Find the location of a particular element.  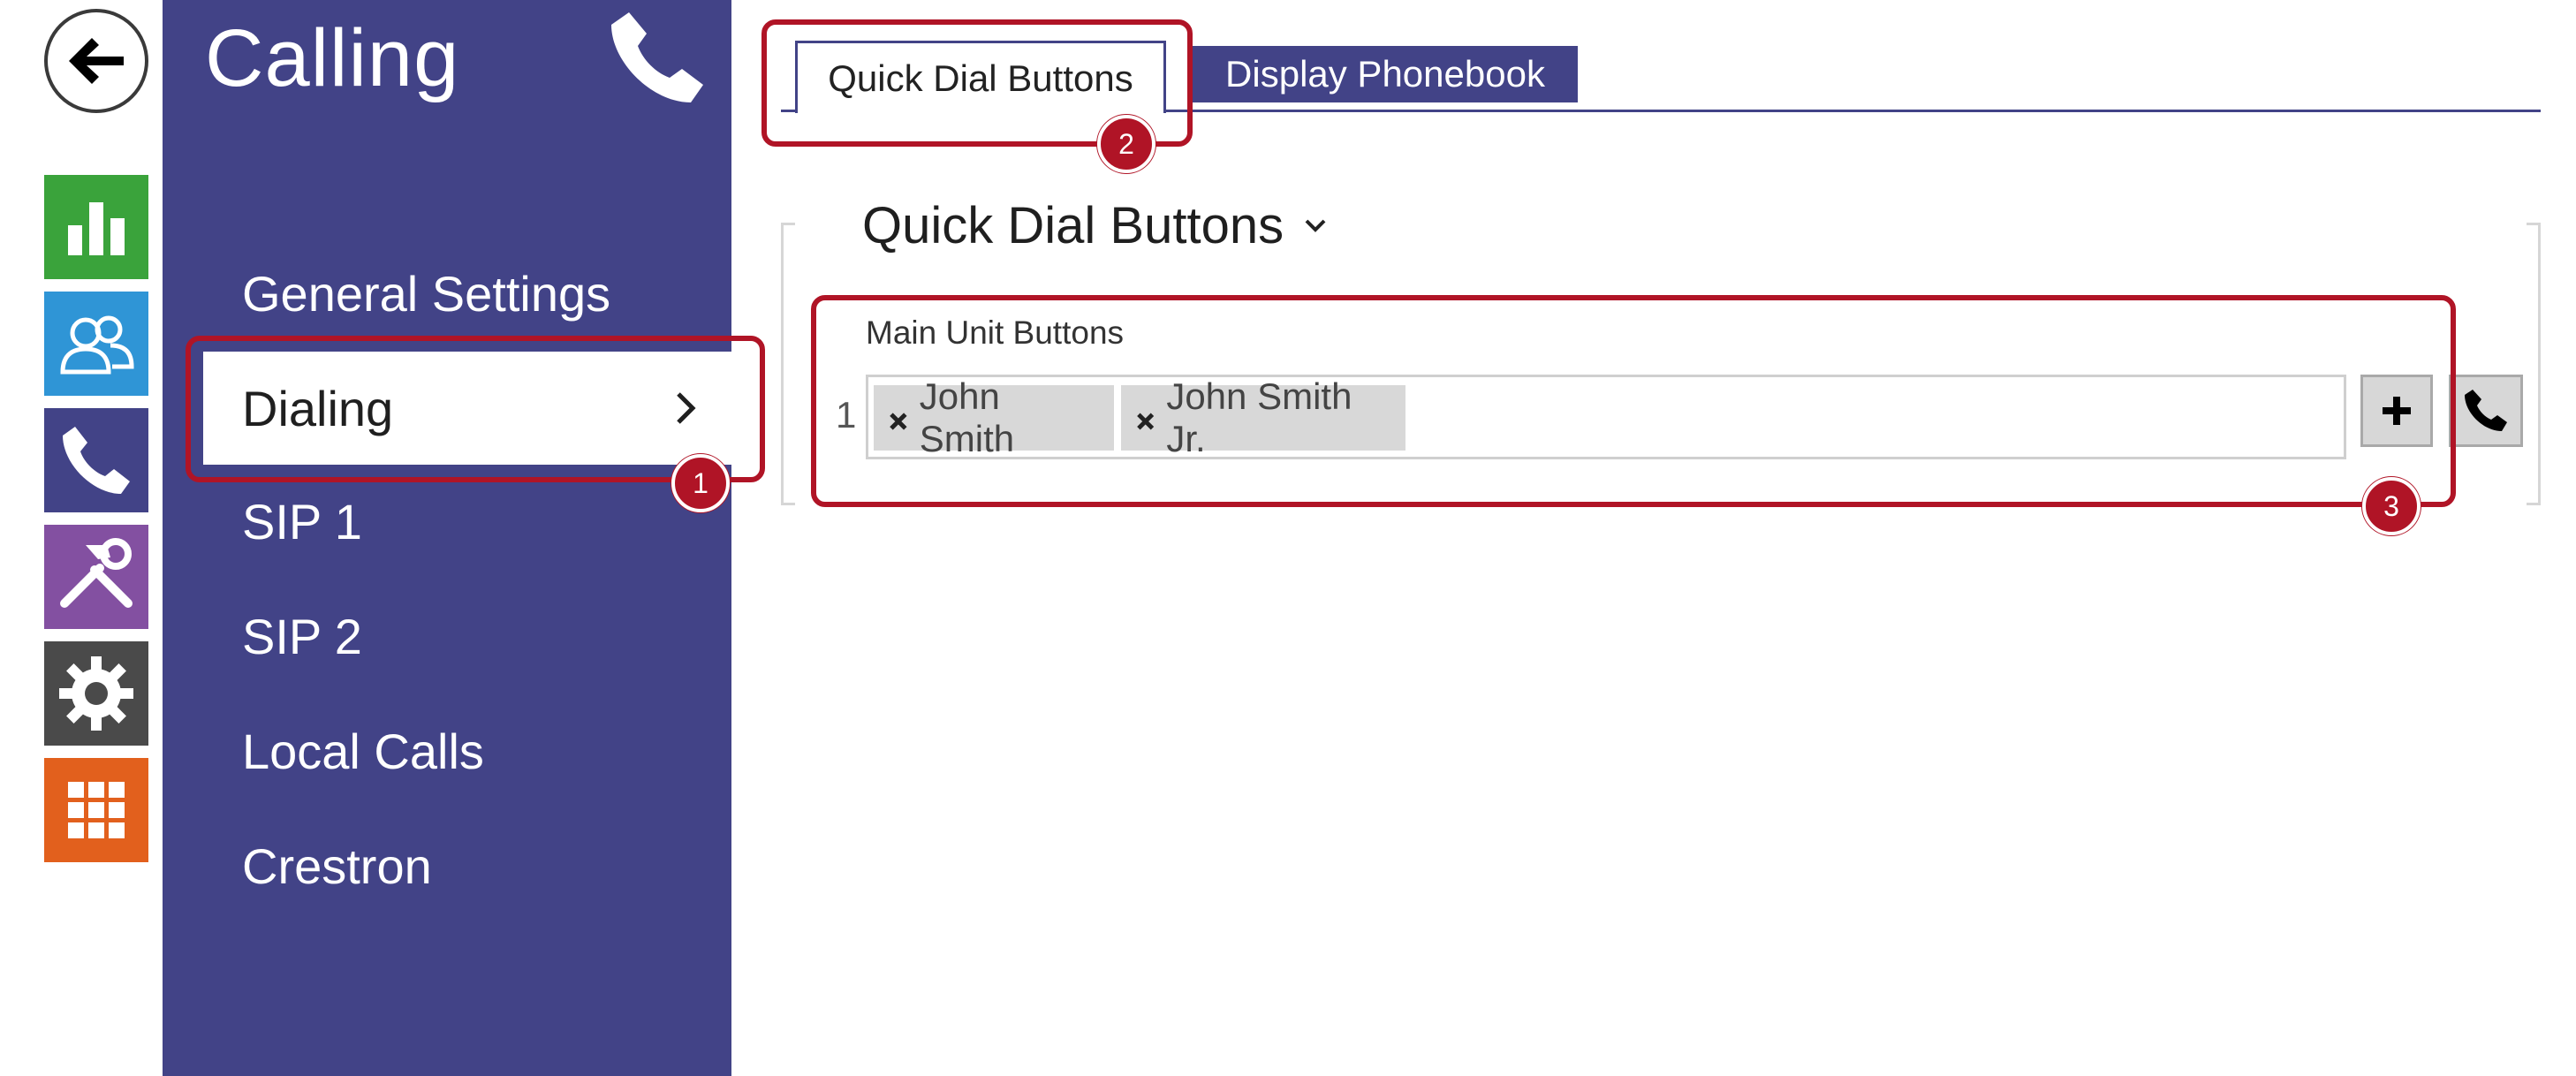

sidebar-item-general-settings: General Settings is located at coordinates (447, 294).